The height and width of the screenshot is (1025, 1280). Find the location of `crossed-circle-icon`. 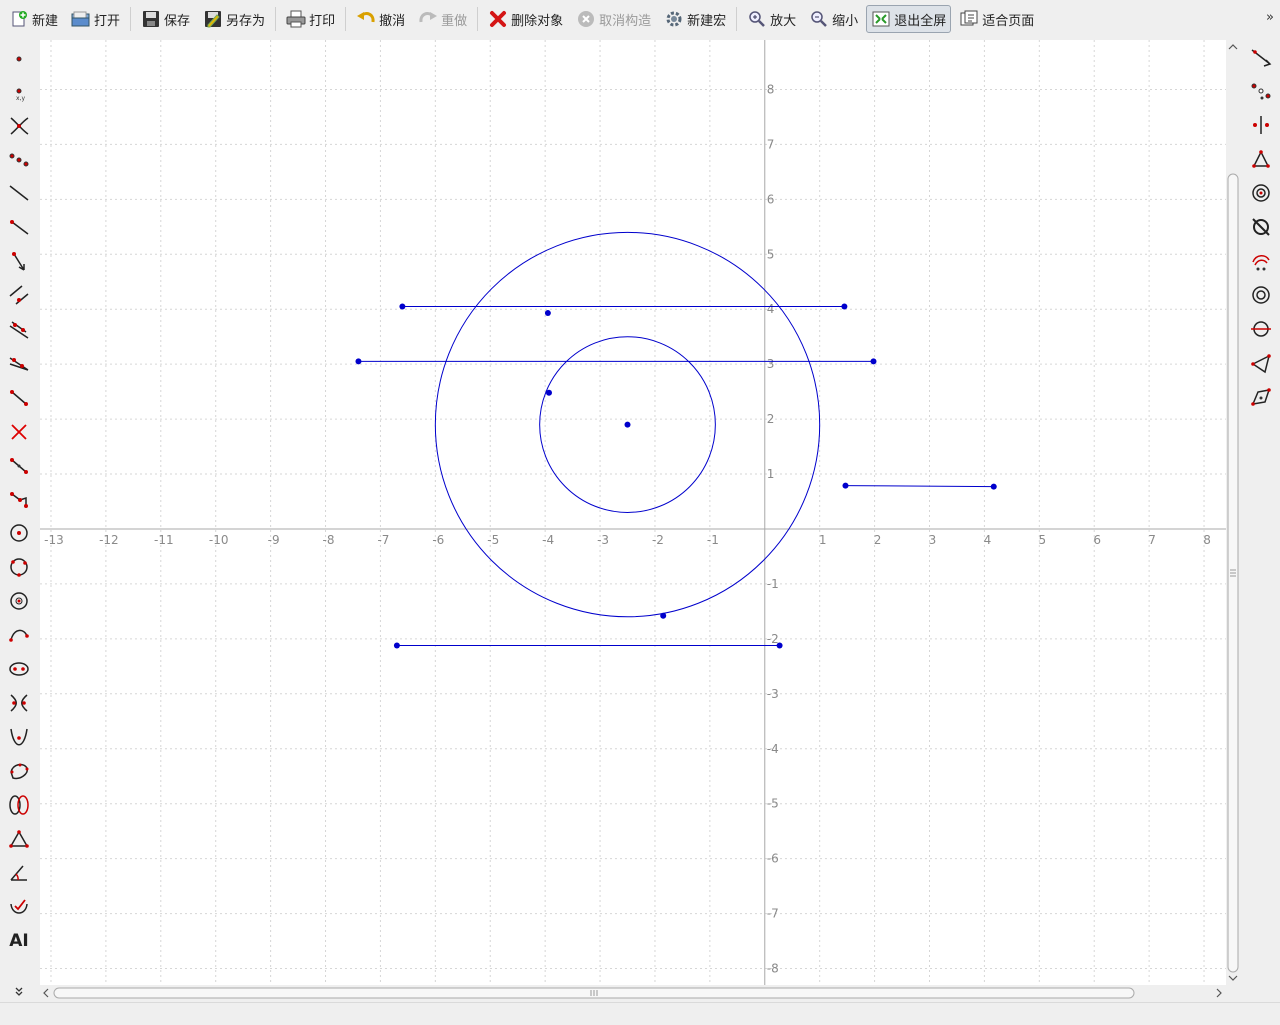

crossed-circle-icon is located at coordinates (1261, 227).